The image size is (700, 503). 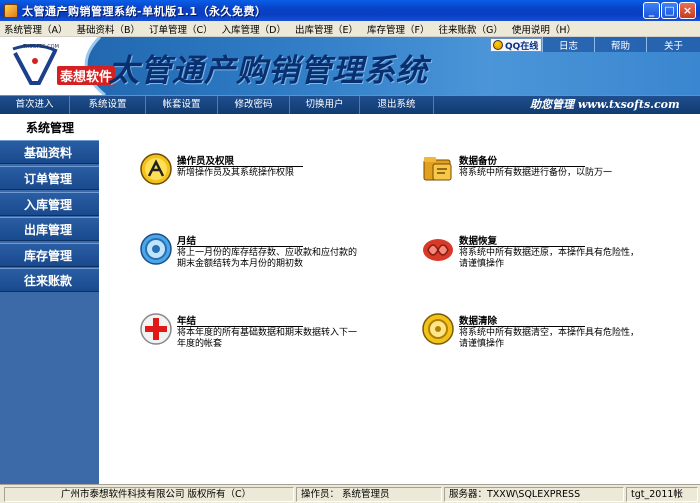 What do you see at coordinates (156, 169) in the screenshot?
I see `key-user-icon` at bounding box center [156, 169].